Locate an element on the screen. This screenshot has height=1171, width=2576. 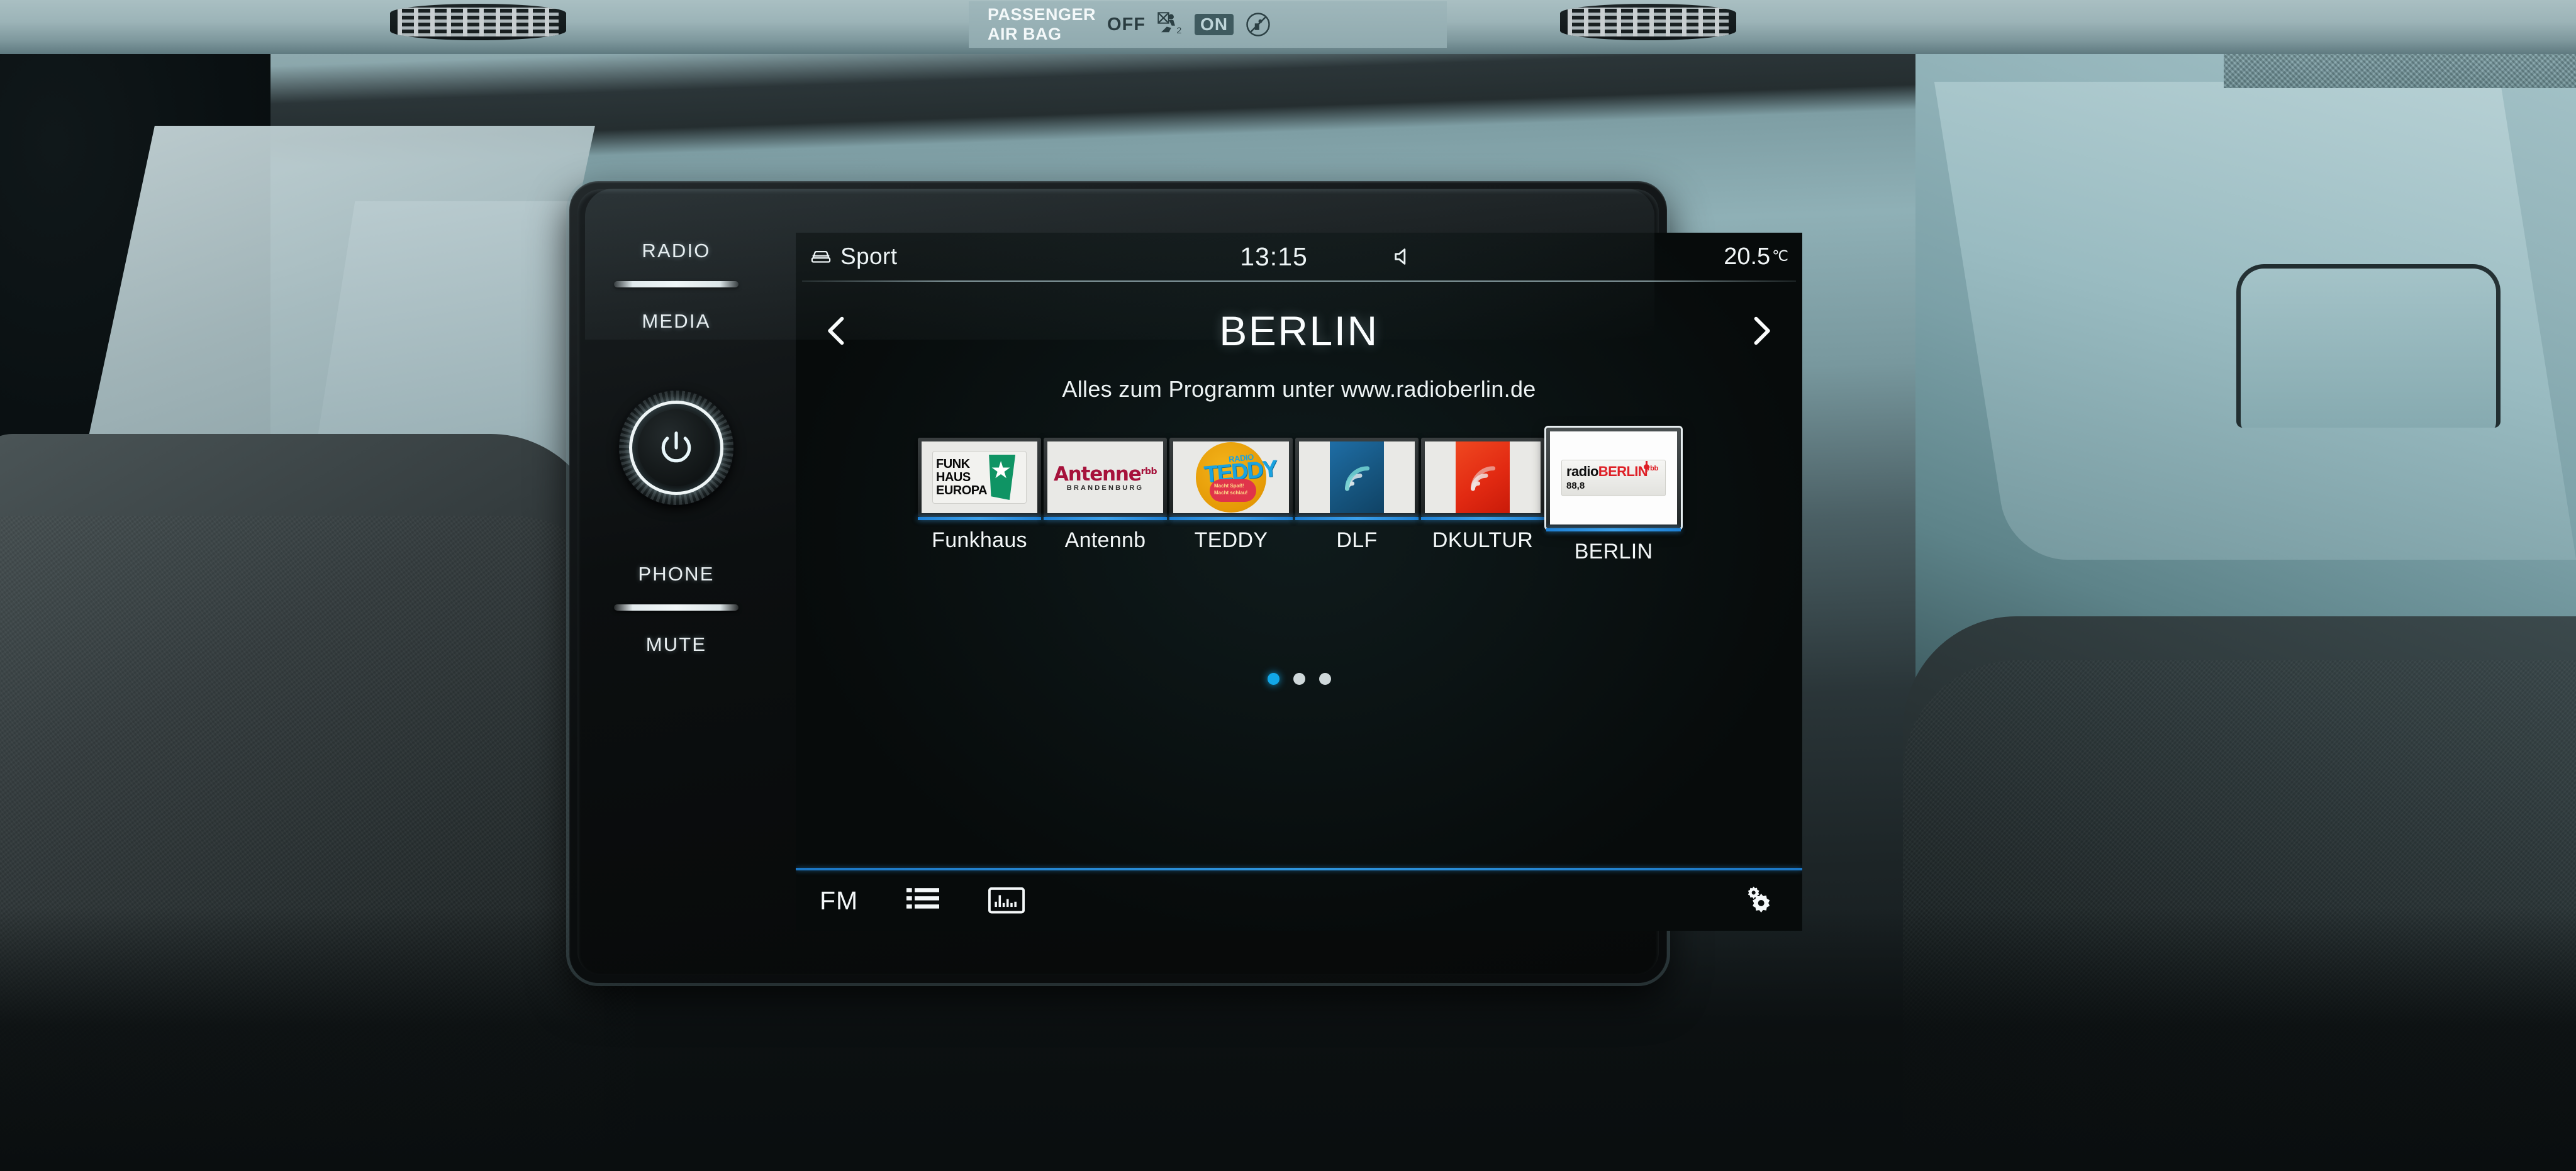
preset-label: BERLIN is located at coordinates (1613, 551).